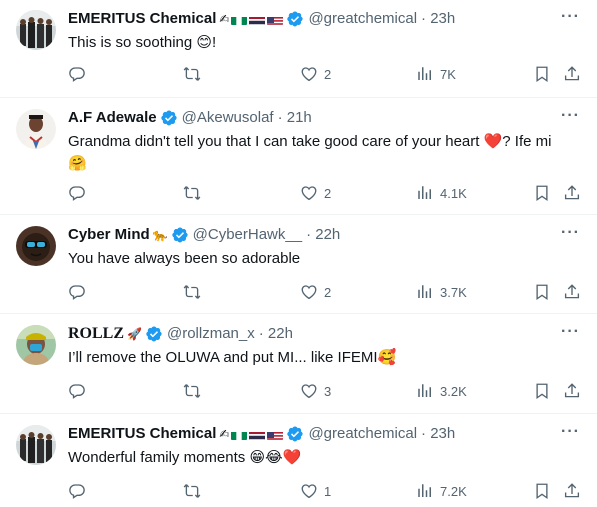 The height and width of the screenshot is (507, 597). I want to click on tweet-header: A.F Adewale @Akewusolaf · 21h, so click(190, 118).